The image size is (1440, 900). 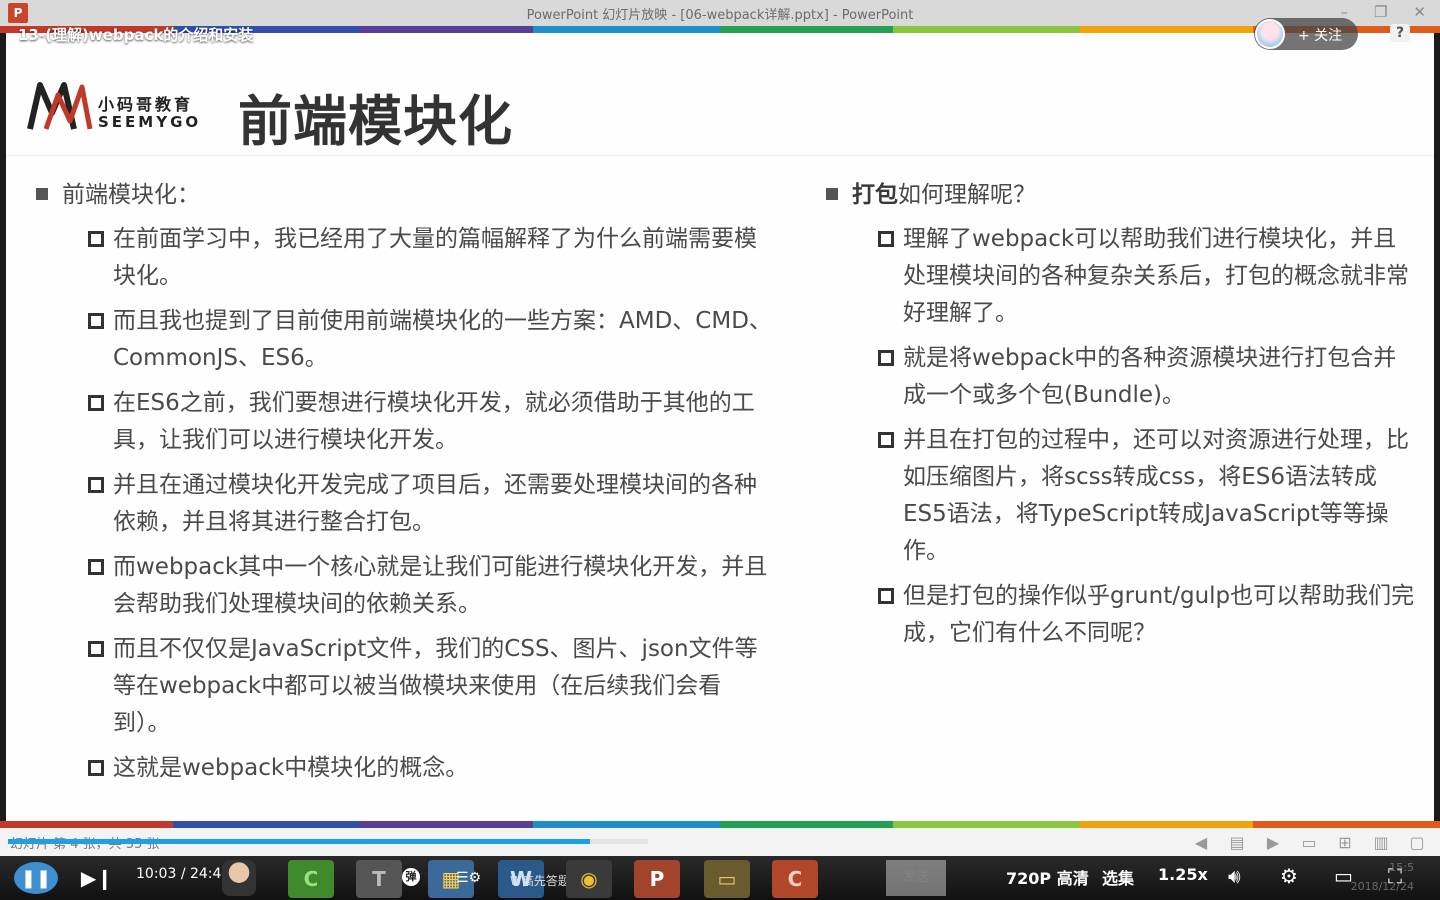 I want to click on rainbow-stripe-bottom, so click(x=720, y=824).